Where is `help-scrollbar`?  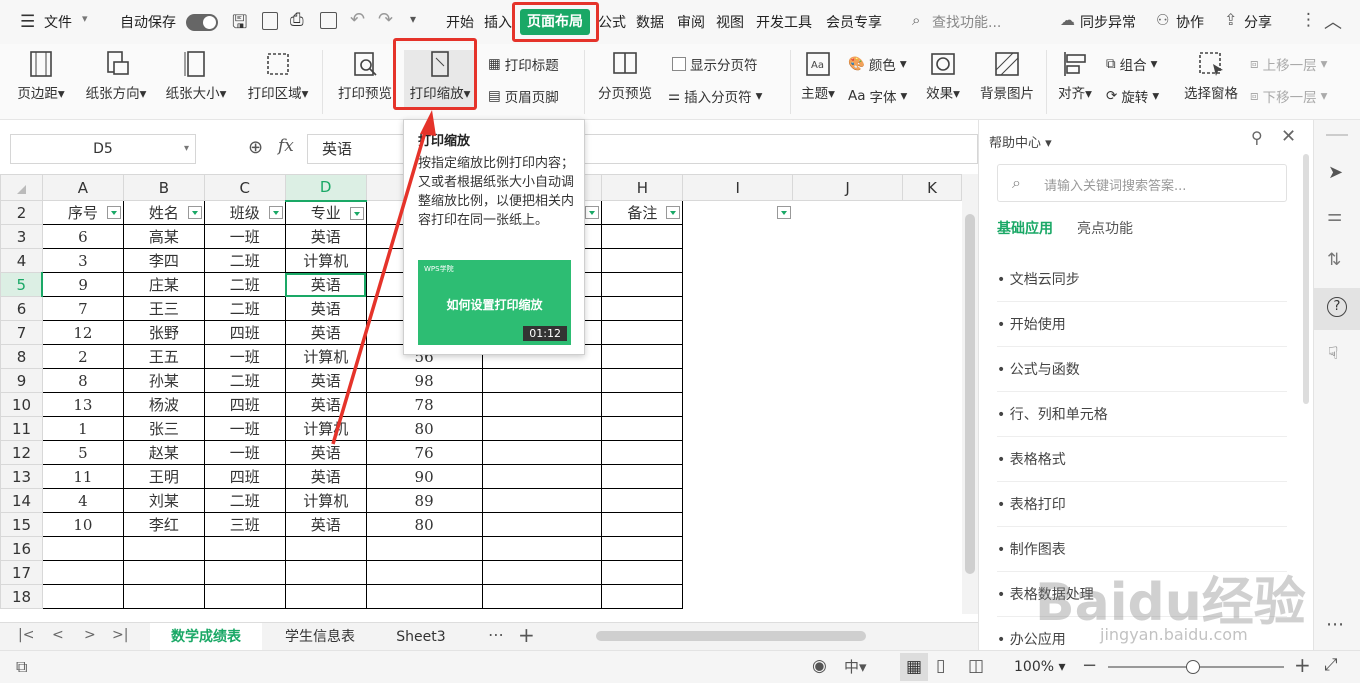 help-scrollbar is located at coordinates (1306, 279).